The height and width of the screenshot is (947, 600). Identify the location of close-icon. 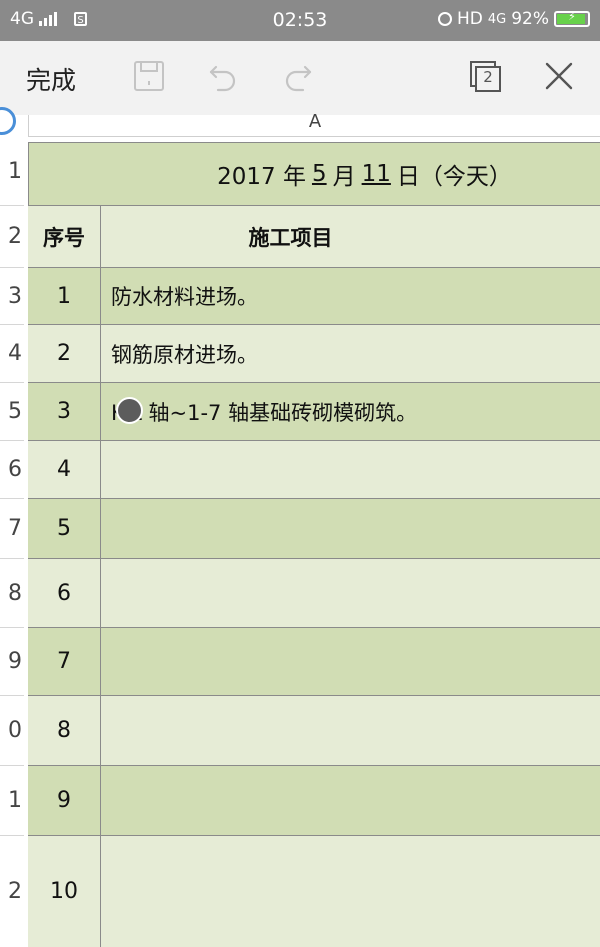
(559, 76).